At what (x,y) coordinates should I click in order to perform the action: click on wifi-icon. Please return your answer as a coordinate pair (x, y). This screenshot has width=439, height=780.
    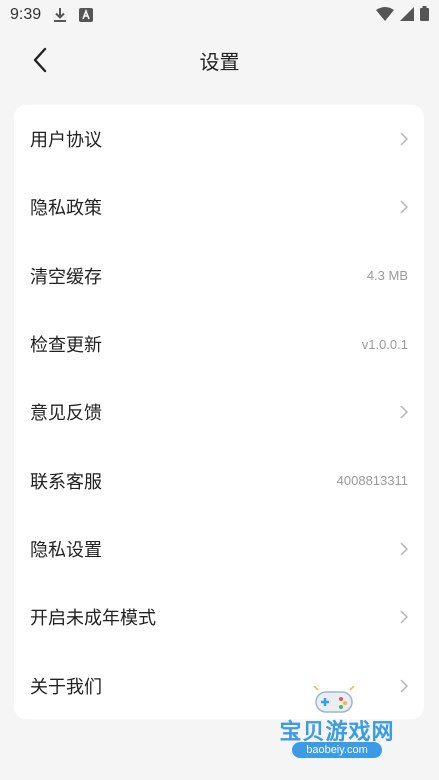
    Looking at the image, I should click on (385, 15).